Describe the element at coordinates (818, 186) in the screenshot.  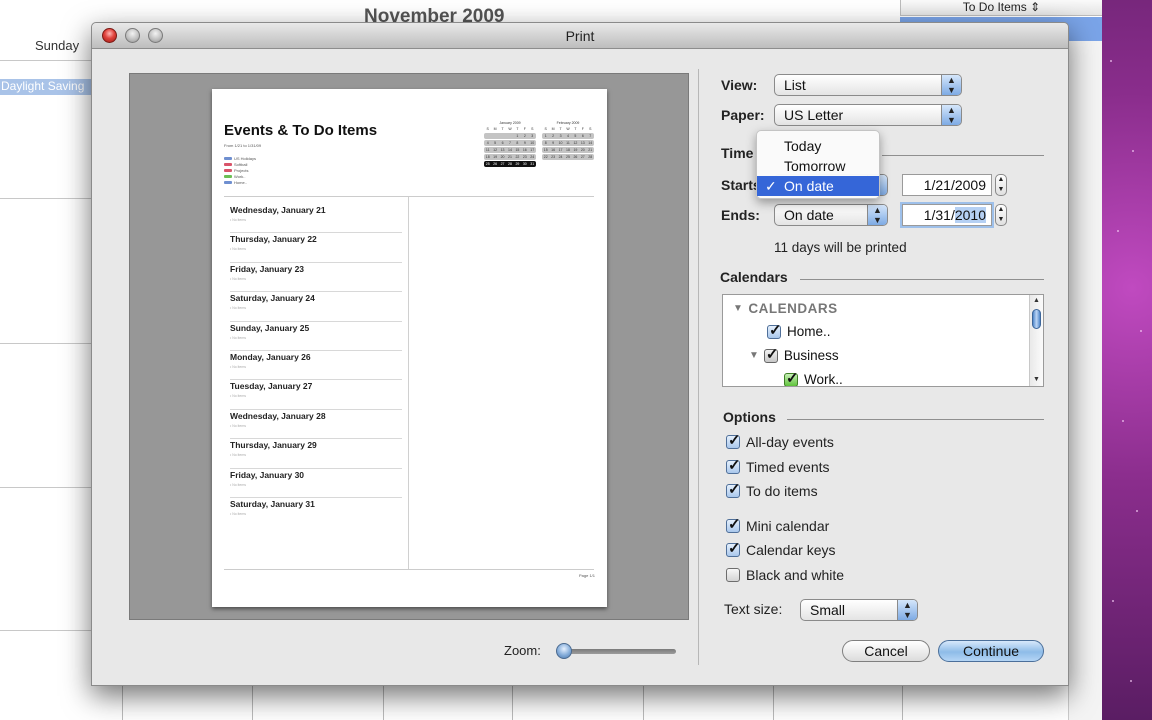
I see `menu-item-on-date: ✓ On date` at that location.